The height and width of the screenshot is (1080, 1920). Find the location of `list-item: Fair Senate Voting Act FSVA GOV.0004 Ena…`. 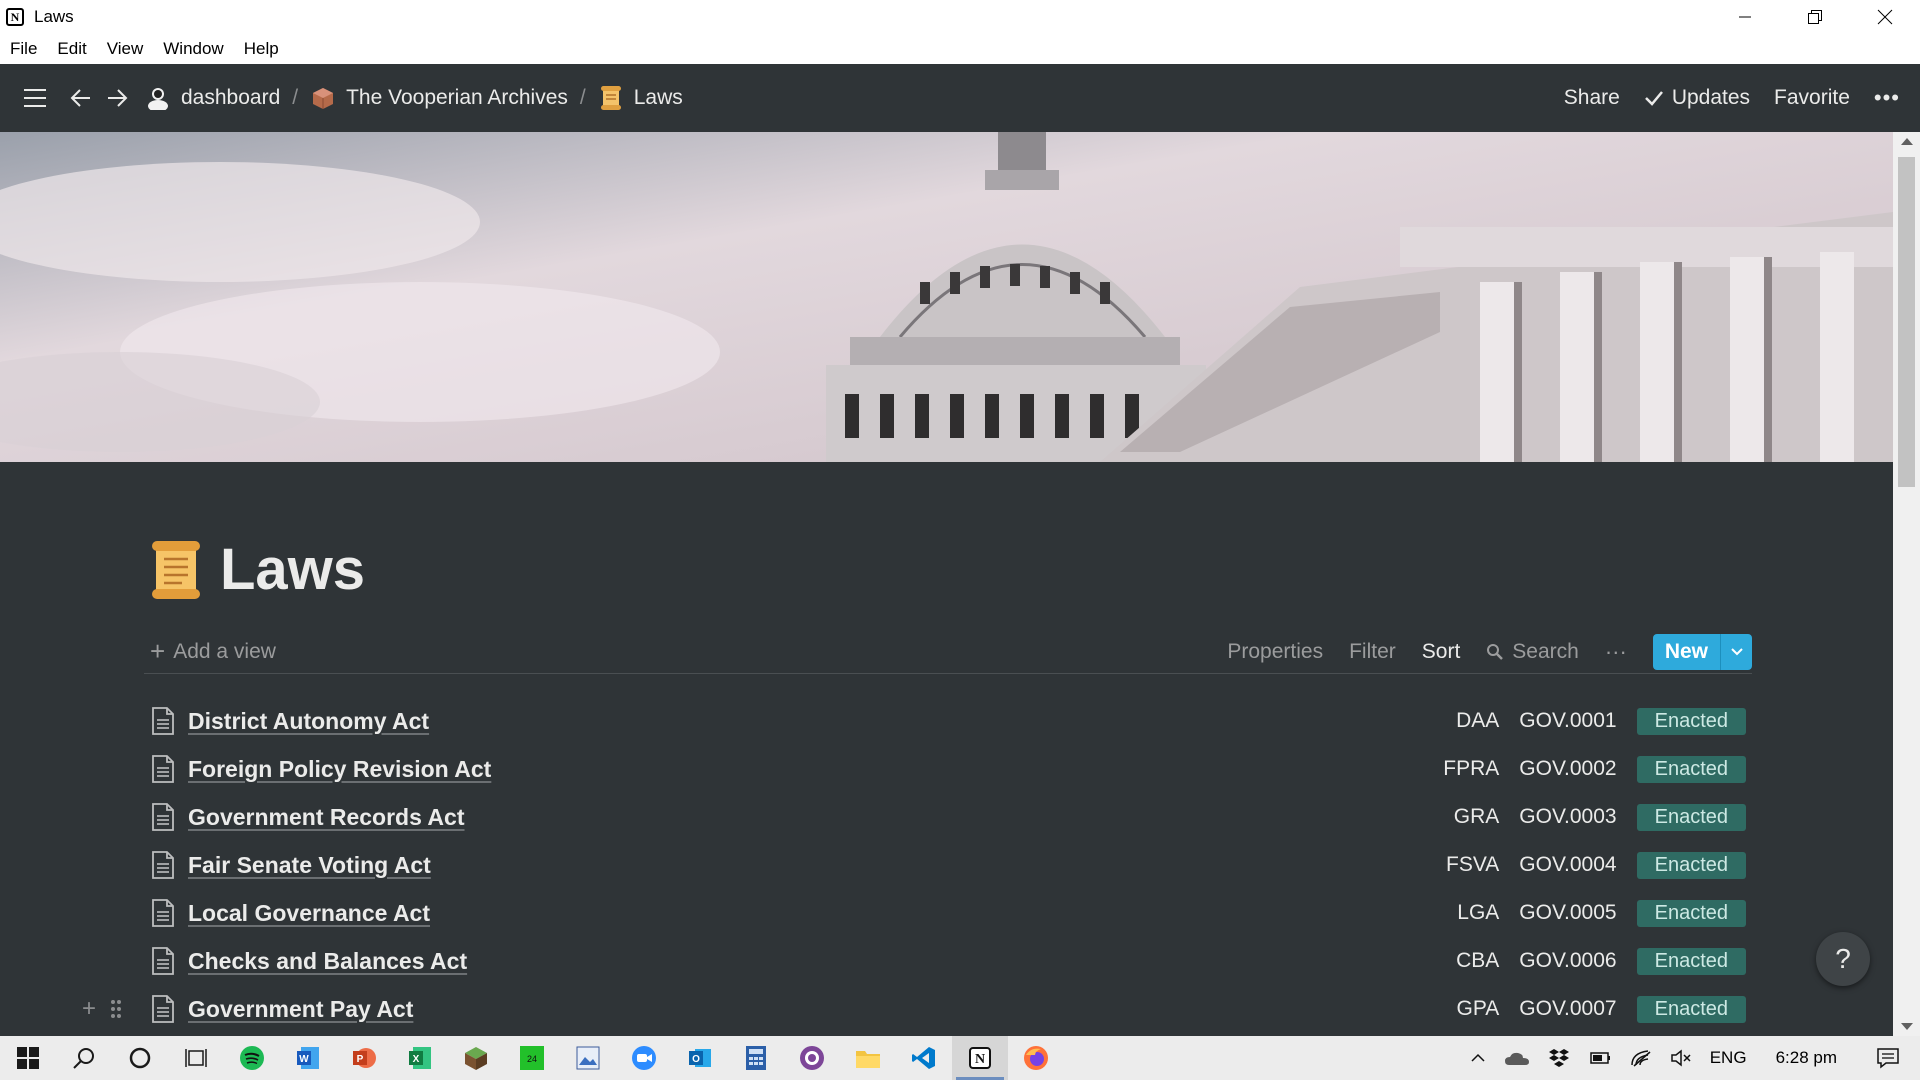

list-item: Fair Senate Voting Act FSVA GOV.0004 Ena… is located at coordinates (948, 865).